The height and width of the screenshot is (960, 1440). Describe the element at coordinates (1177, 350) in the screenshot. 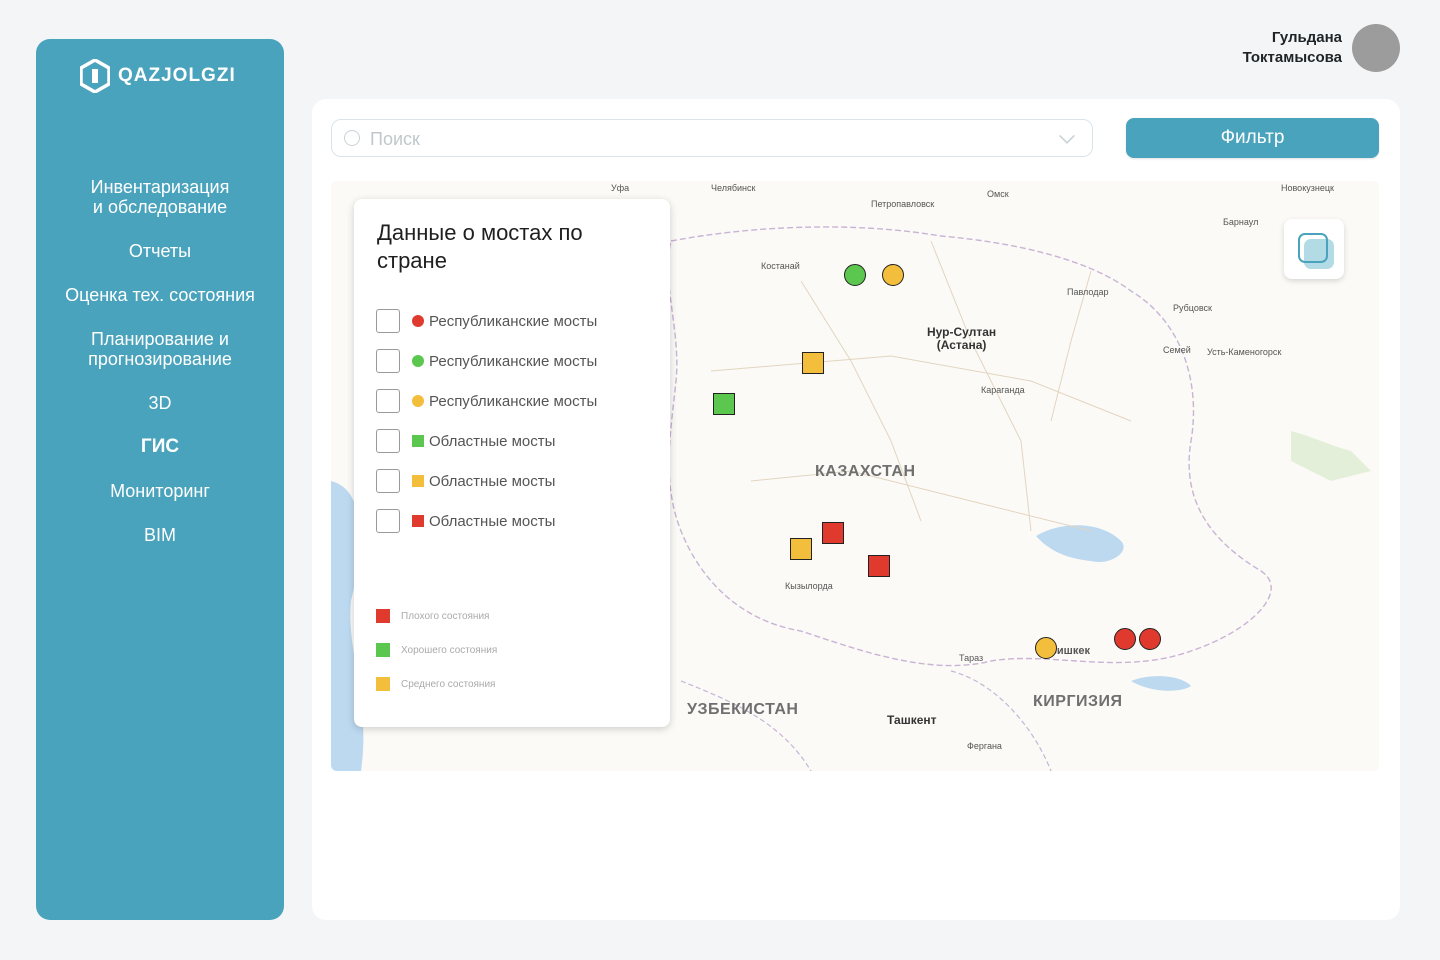

I see `city-label: Семей` at that location.